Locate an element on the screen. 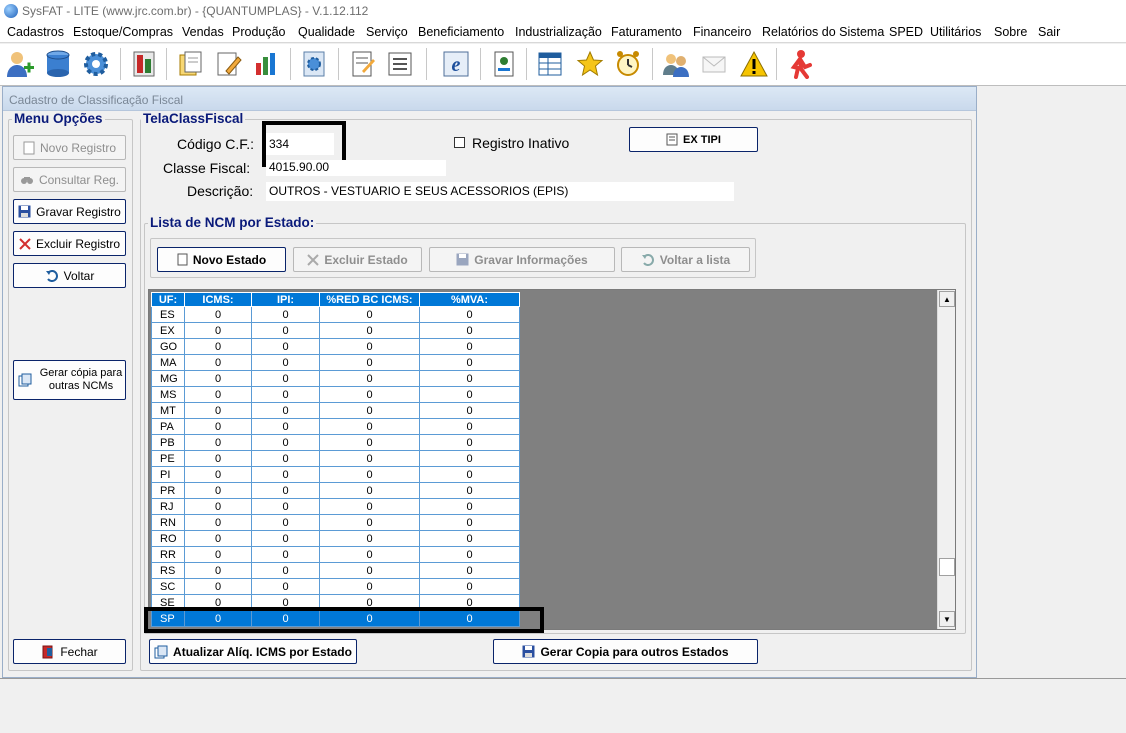 The height and width of the screenshot is (733, 1126). cell-uf: MT is located at coordinates (168, 410).